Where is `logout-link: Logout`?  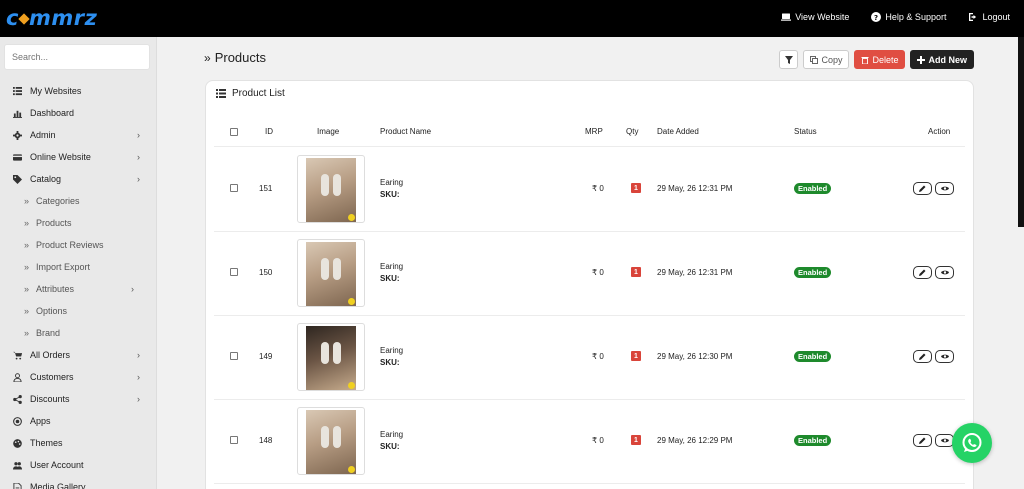 logout-link: Logout is located at coordinates (989, 17).